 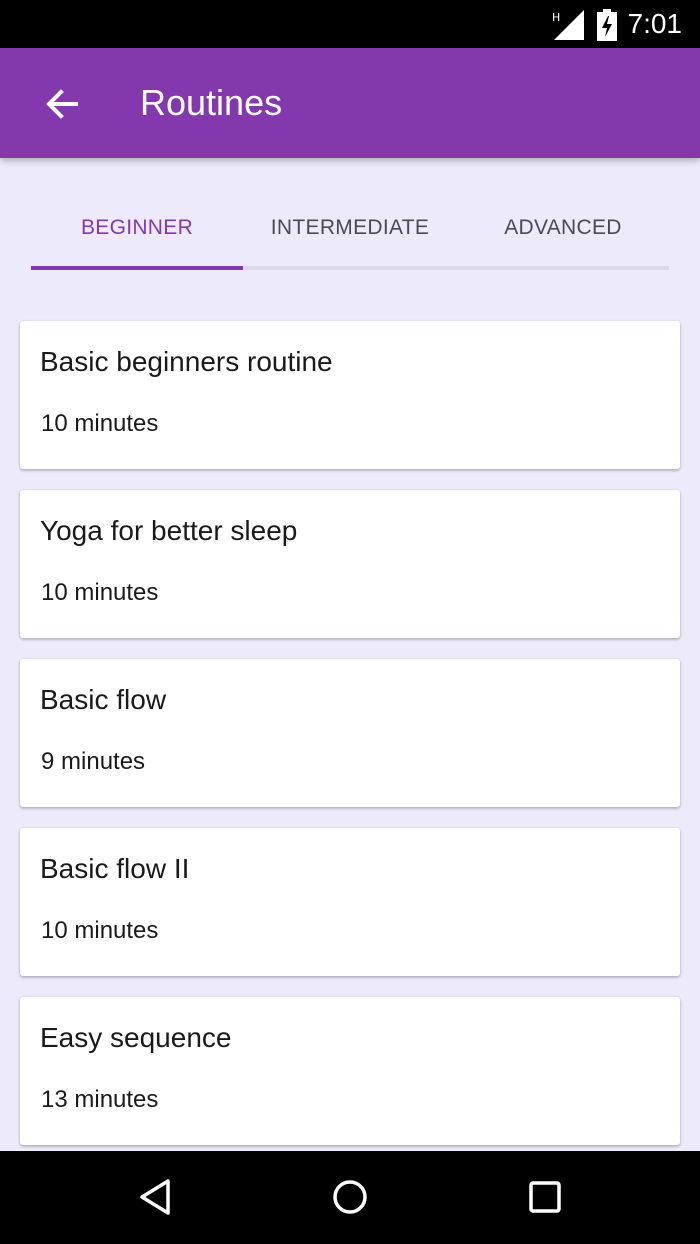 What do you see at coordinates (556, 17) in the screenshot?
I see `network-type-label: H` at bounding box center [556, 17].